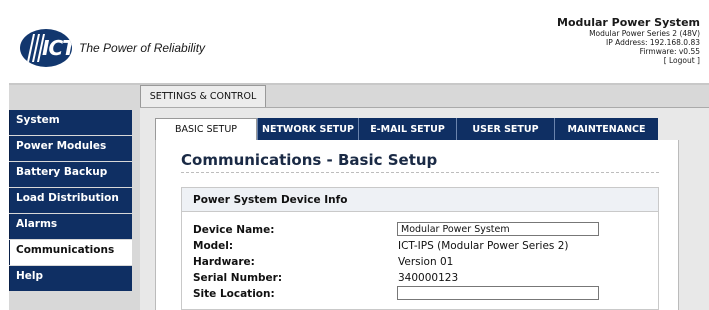 The width and height of the screenshot is (709, 310). I want to click on device-name-input, so click(498, 229).